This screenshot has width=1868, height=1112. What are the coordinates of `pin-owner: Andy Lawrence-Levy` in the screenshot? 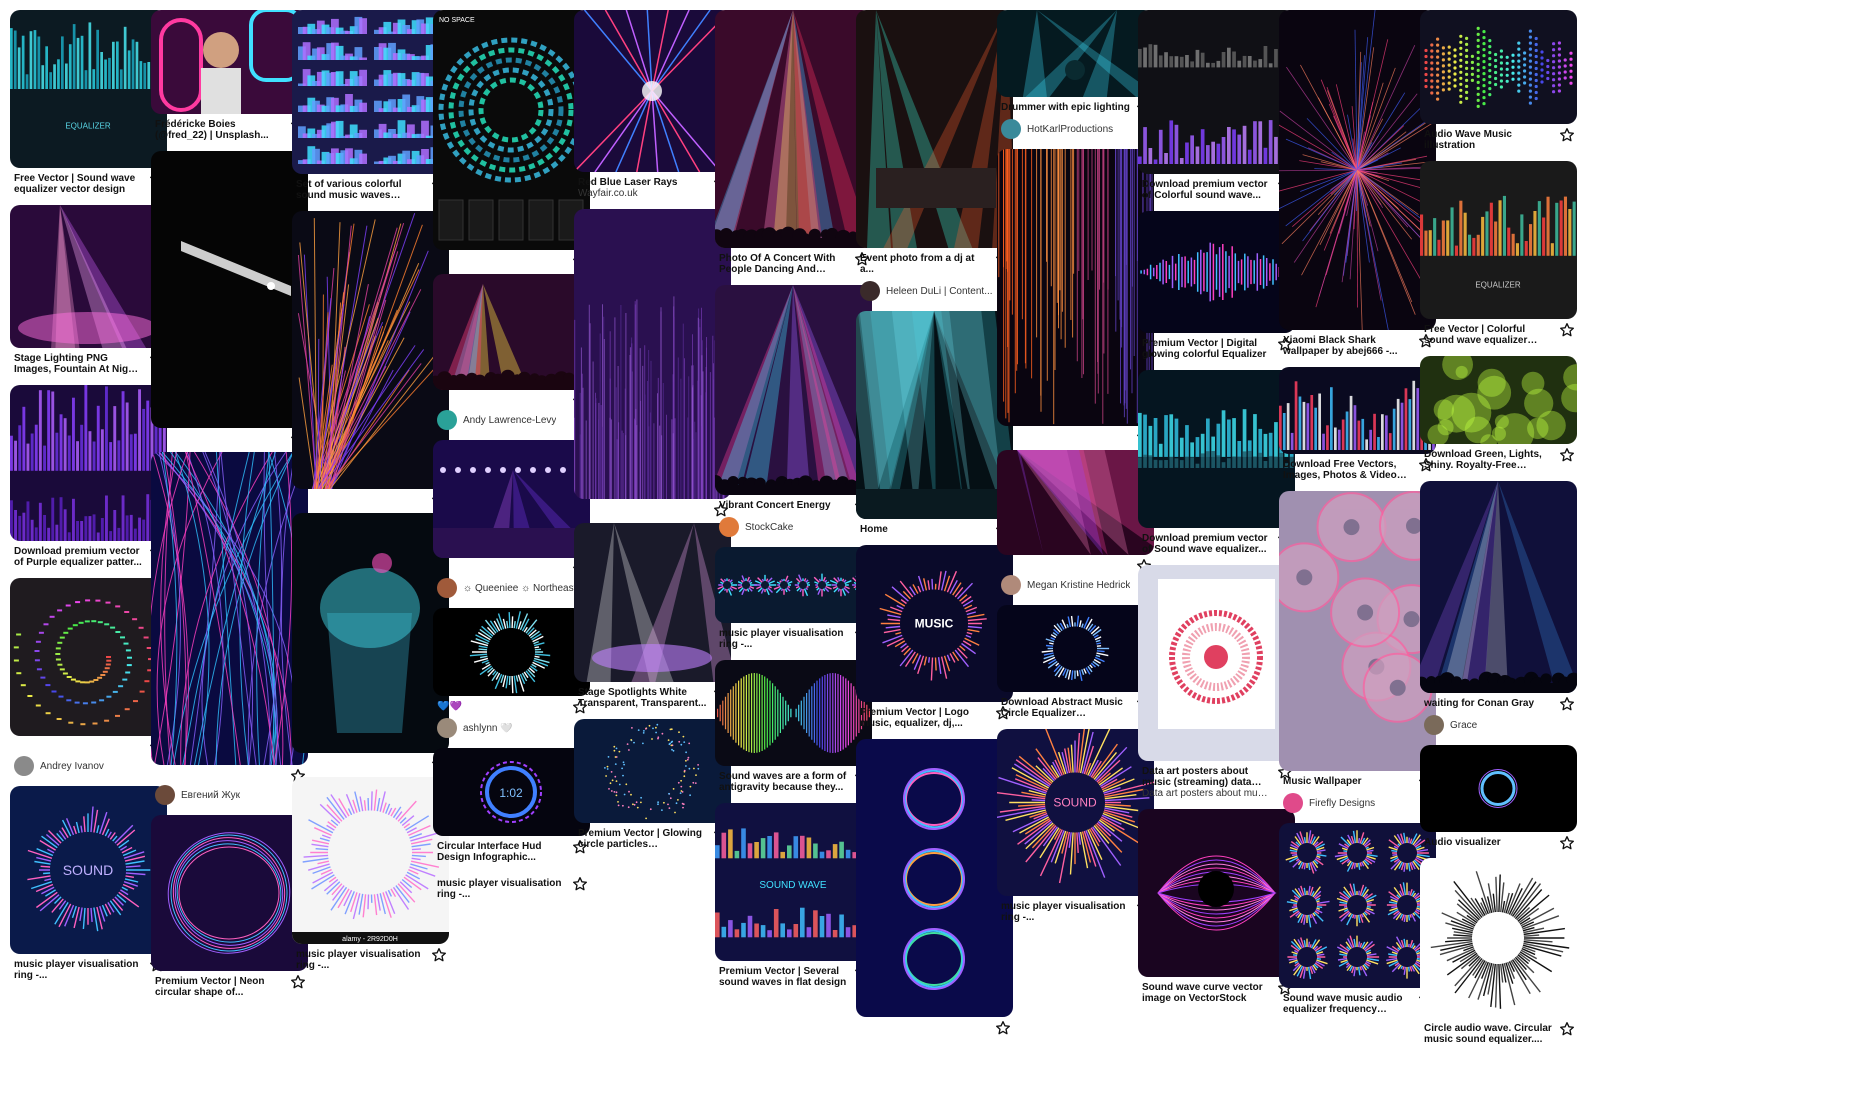 It's located at (511, 417).